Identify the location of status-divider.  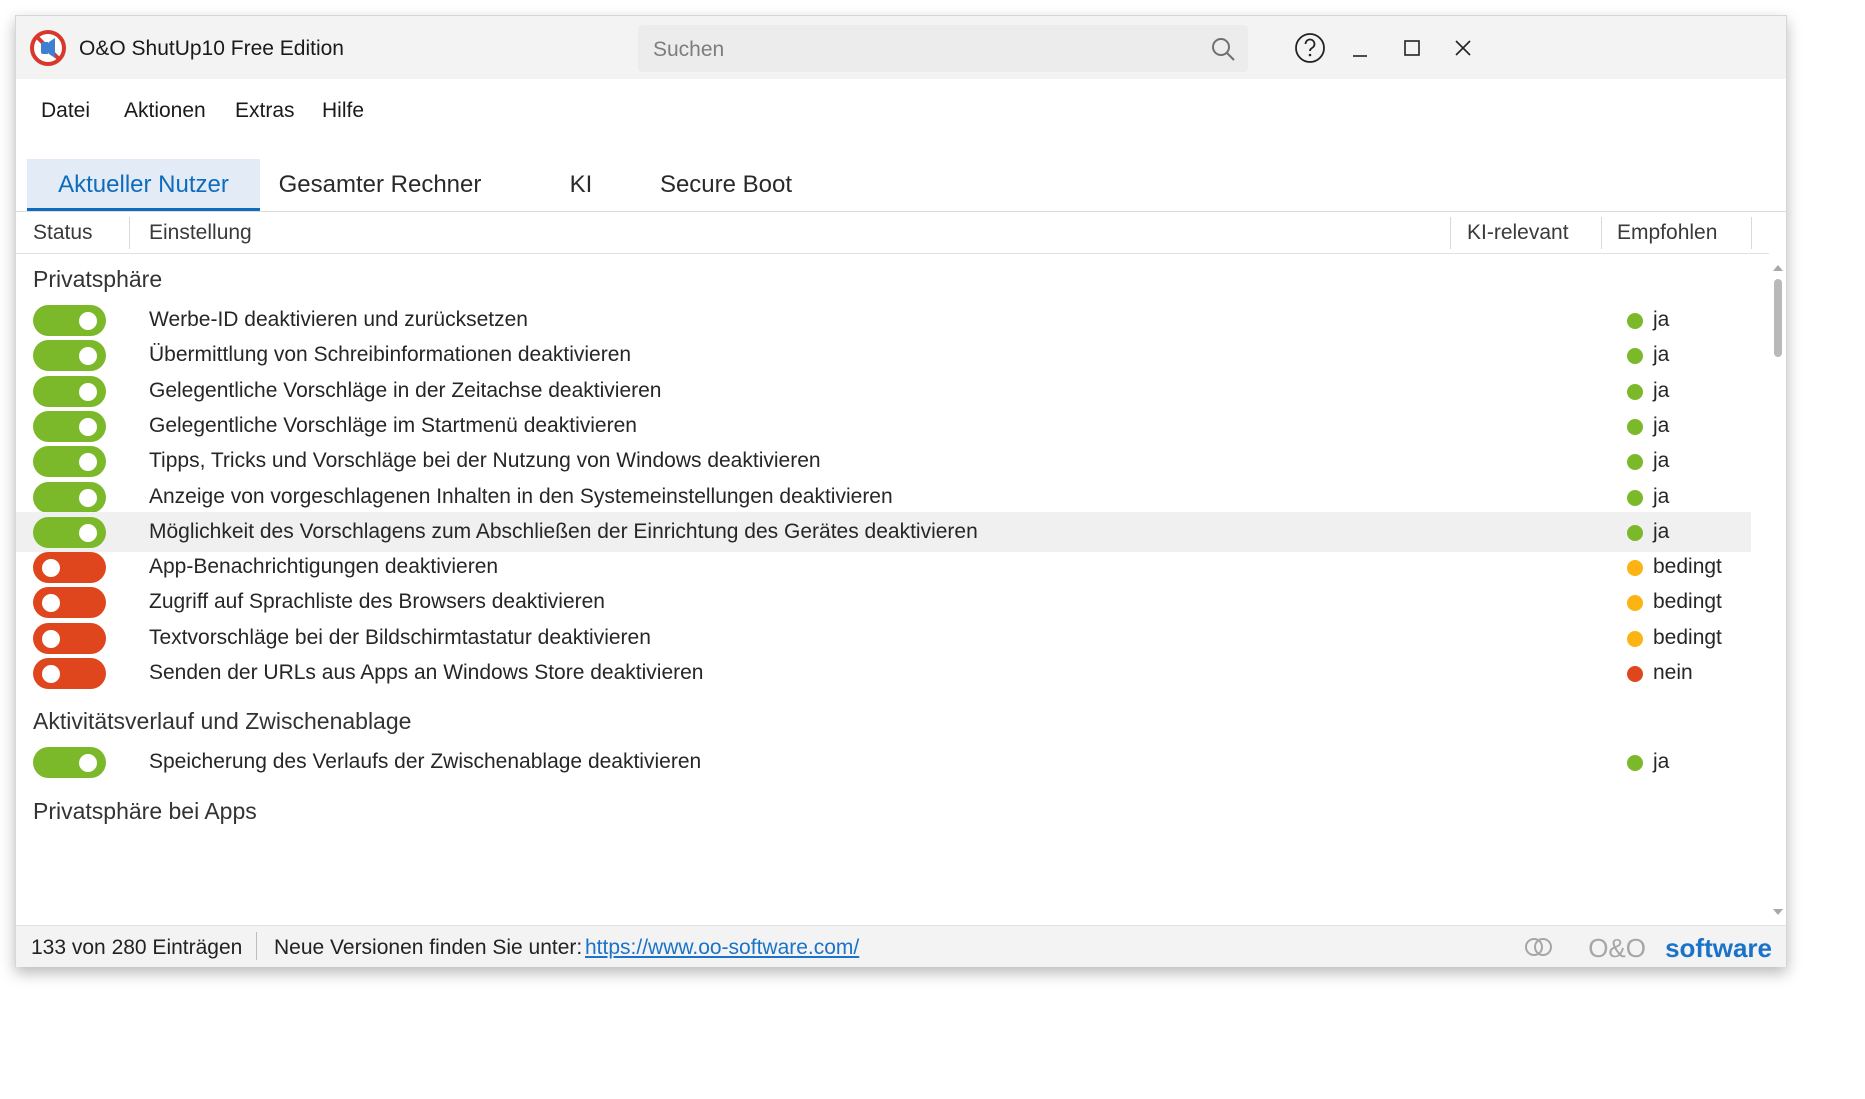
(256, 946).